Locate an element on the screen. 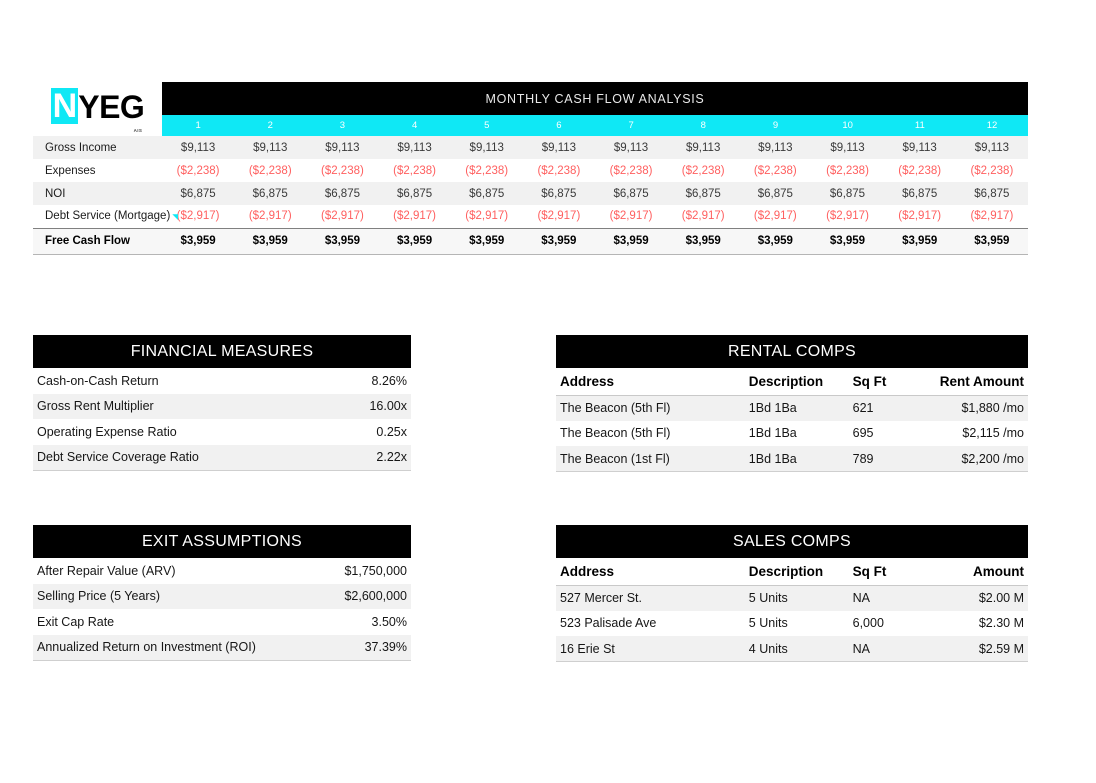  month-label: 7 is located at coordinates (631, 125).